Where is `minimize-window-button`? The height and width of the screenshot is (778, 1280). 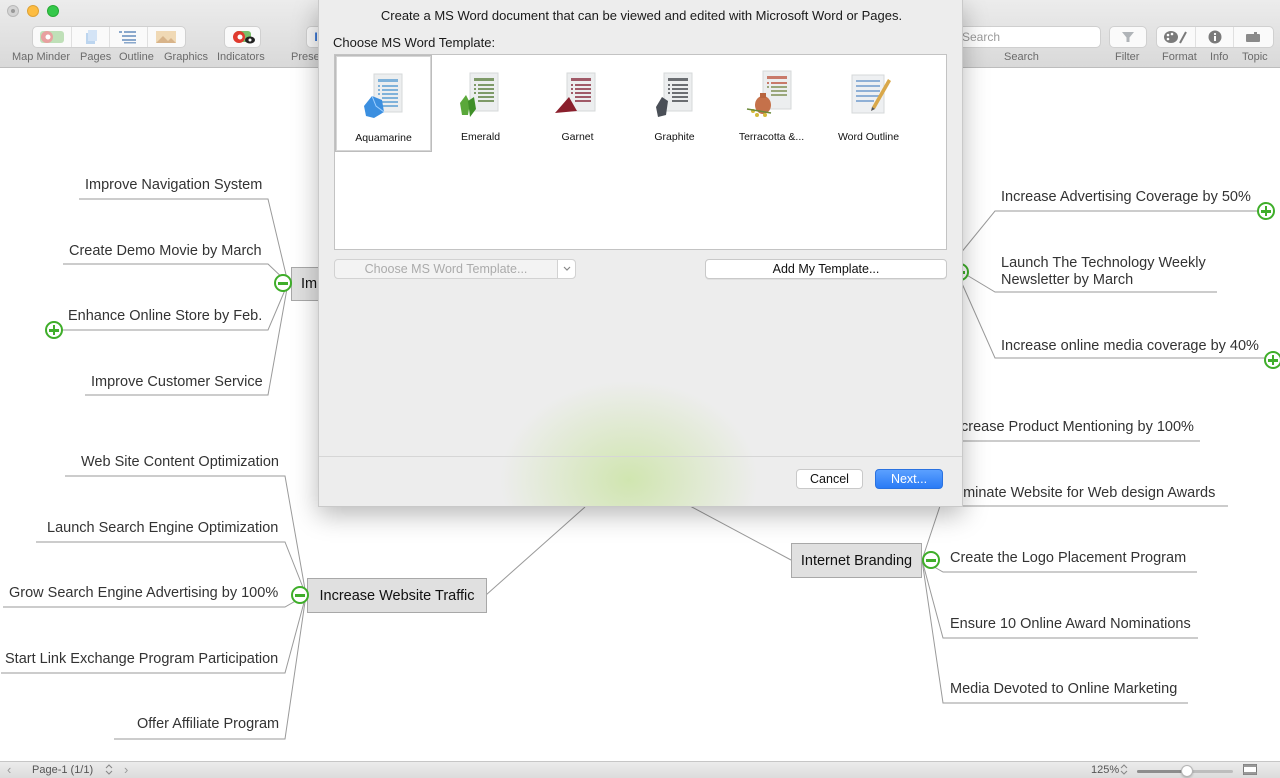 minimize-window-button is located at coordinates (33, 11).